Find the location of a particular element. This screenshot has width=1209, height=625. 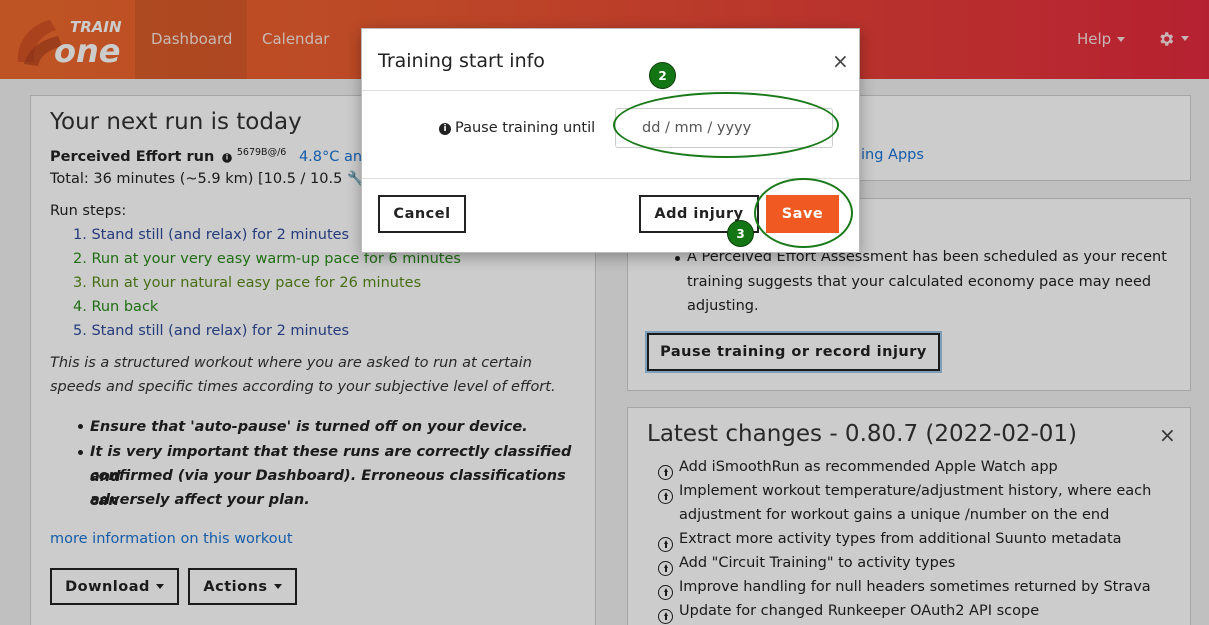

info-icon: i is located at coordinates (445, 129).